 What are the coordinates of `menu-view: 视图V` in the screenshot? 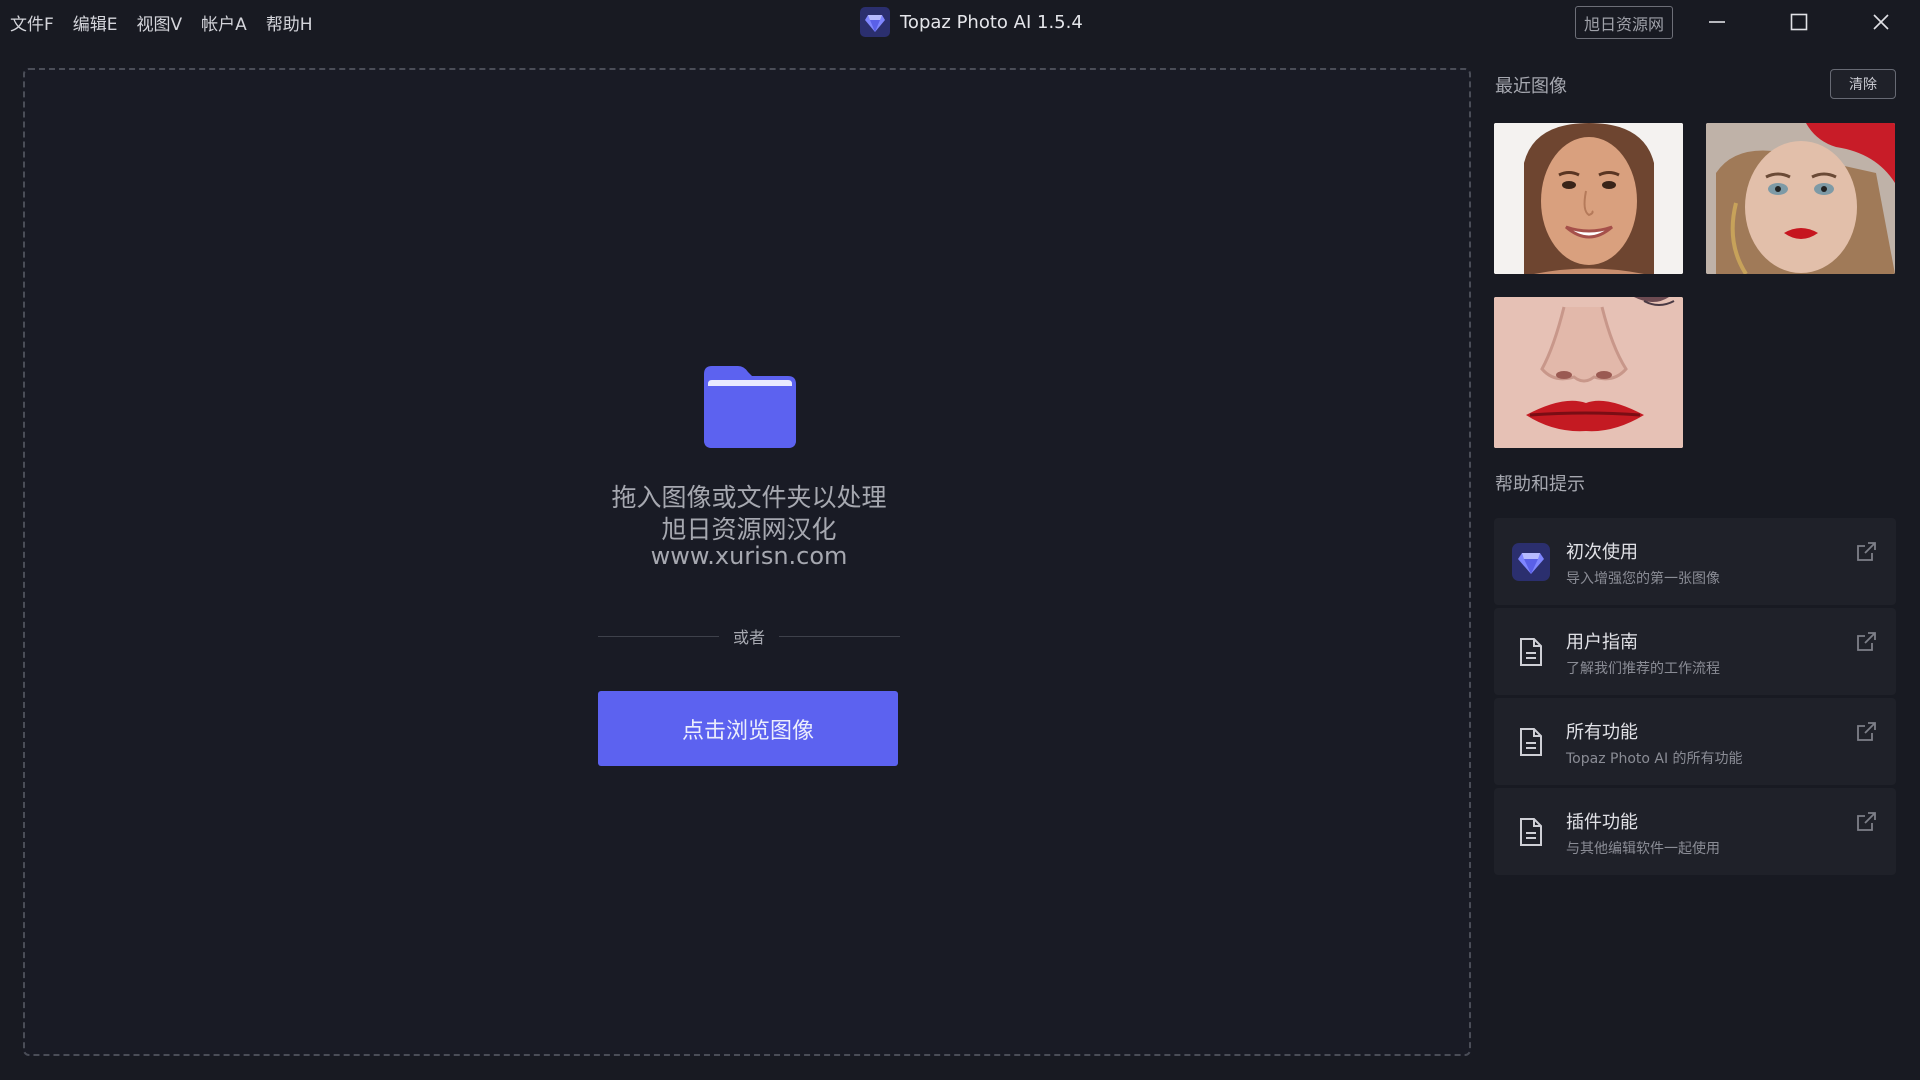 It's located at (160, 22).